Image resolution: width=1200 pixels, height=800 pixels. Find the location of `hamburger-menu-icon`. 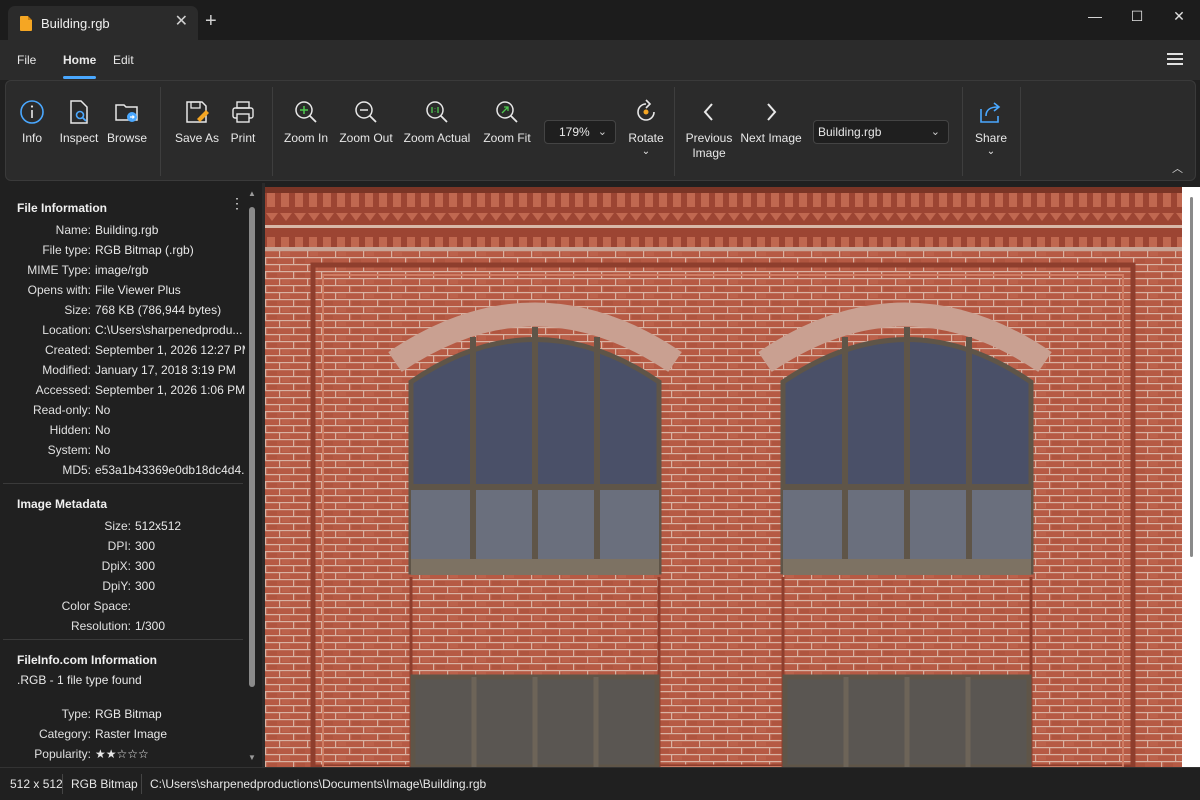

hamburger-menu-icon is located at coordinates (1175, 59).